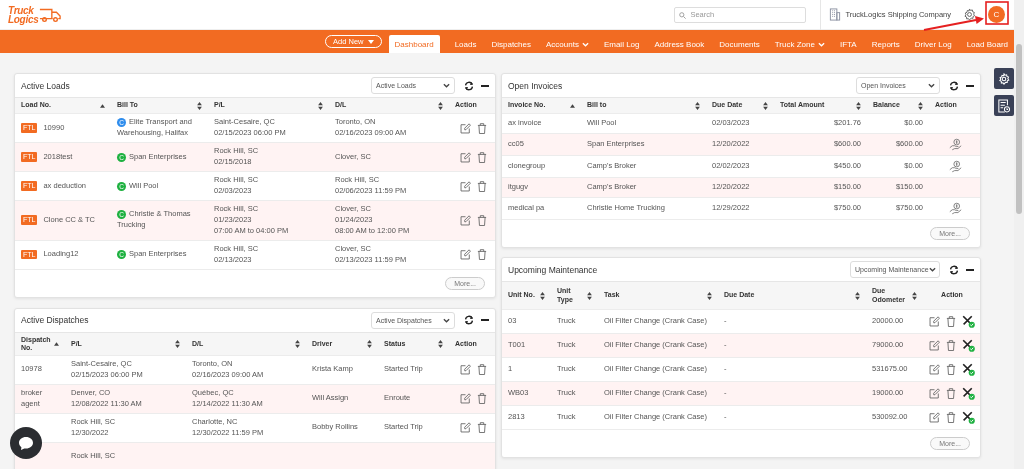 The height and width of the screenshot is (469, 1024). I want to click on chat-button, so click(26, 443).